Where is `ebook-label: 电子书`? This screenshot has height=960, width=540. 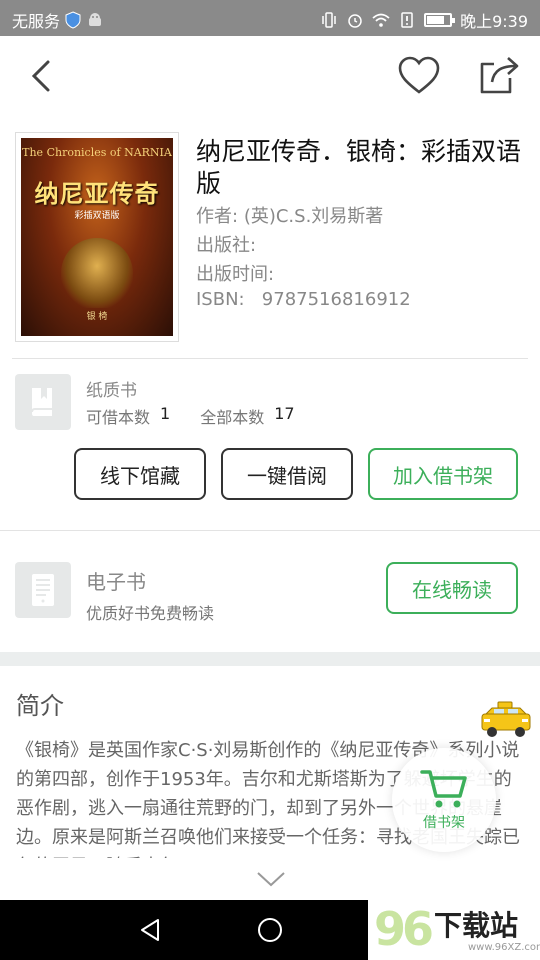
ebook-label: 电子书 is located at coordinates (116, 582).